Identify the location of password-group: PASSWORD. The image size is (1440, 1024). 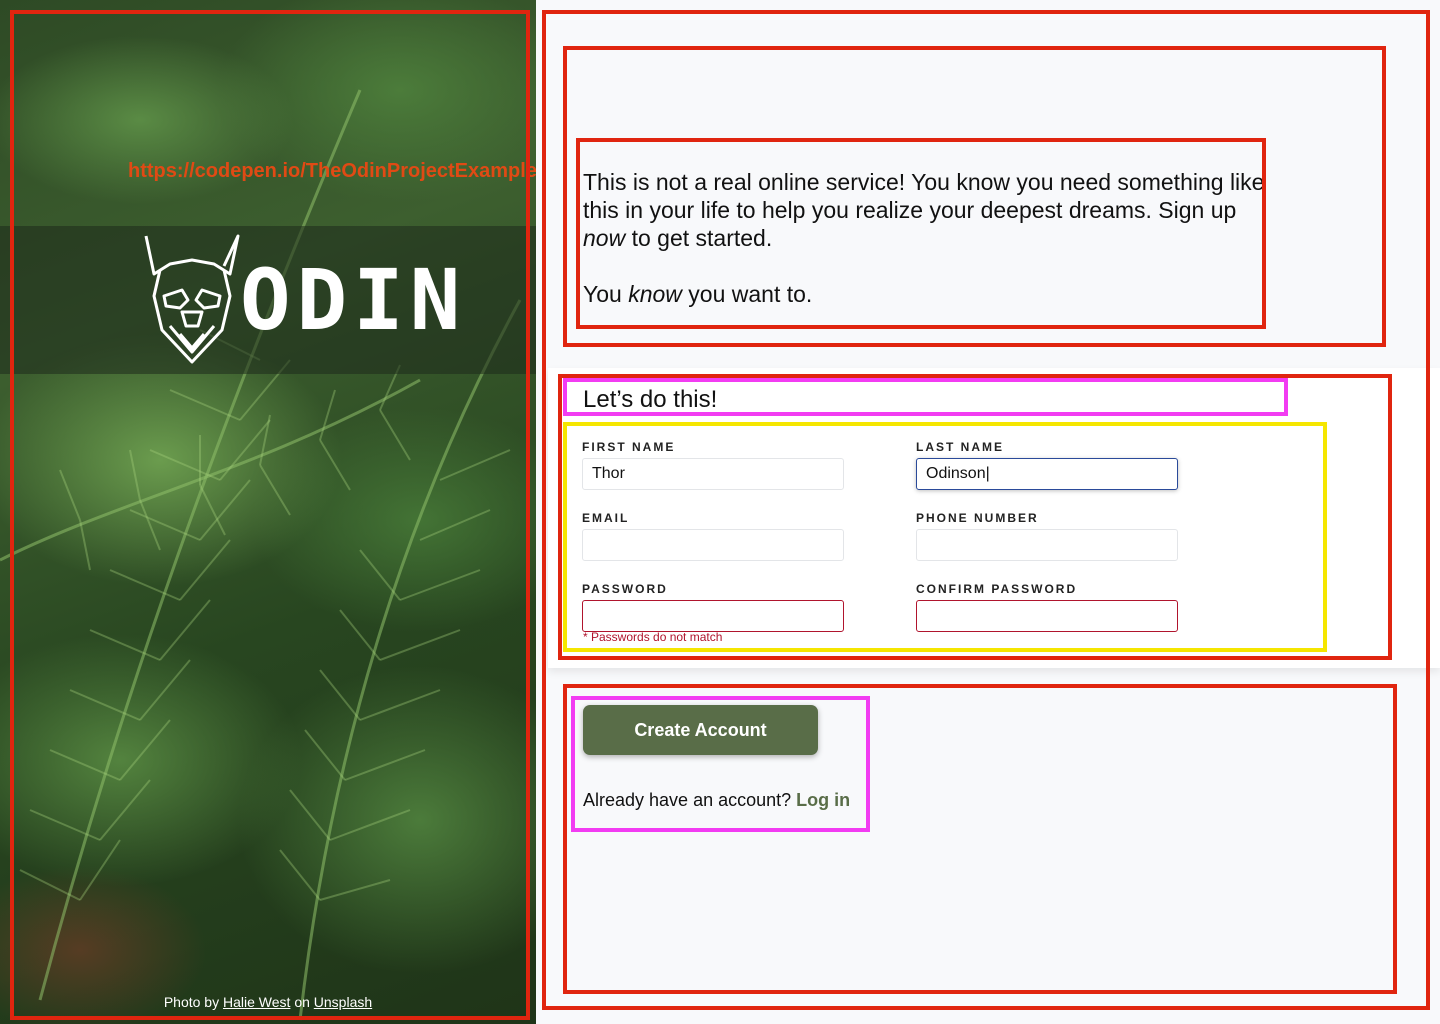
(713, 607).